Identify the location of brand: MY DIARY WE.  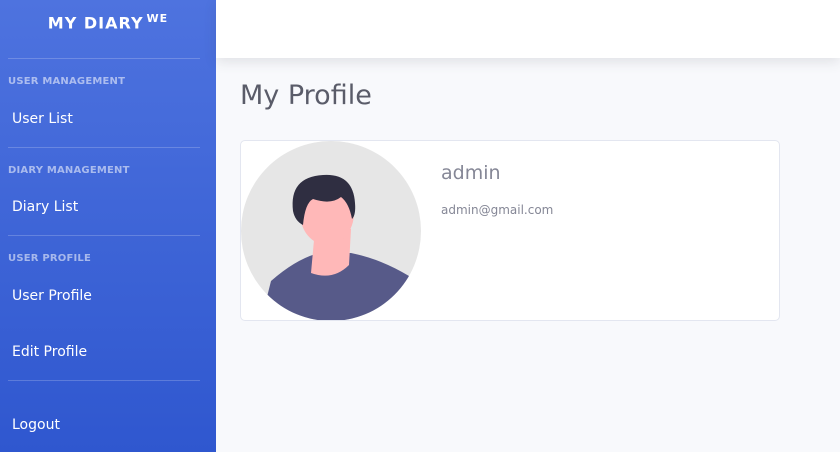
(108, 29).